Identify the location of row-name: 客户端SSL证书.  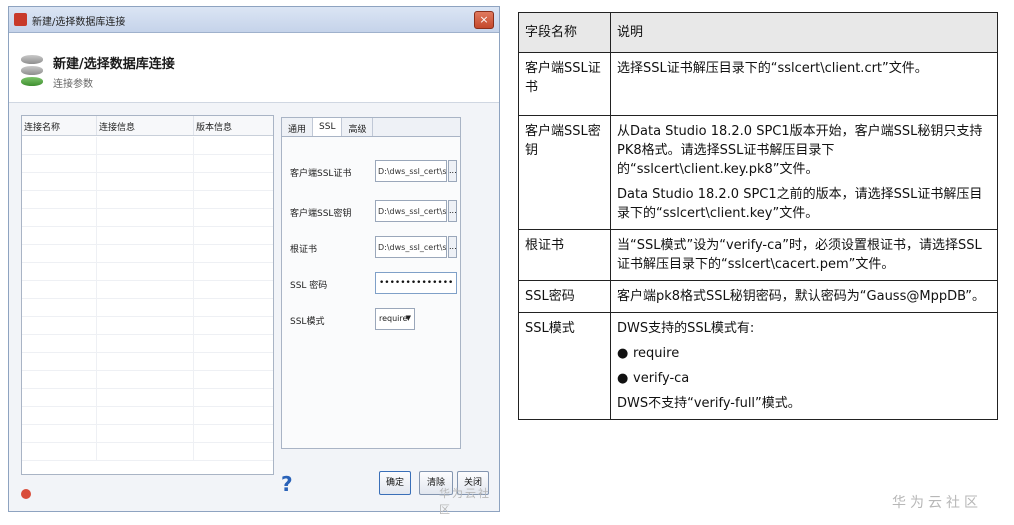
(564, 84).